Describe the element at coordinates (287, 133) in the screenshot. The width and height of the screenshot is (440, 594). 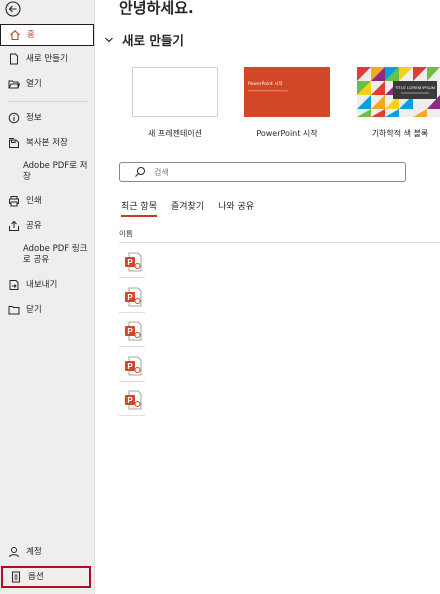
I see `template-label-powerpoint-start: PowerPoint 시작` at that location.